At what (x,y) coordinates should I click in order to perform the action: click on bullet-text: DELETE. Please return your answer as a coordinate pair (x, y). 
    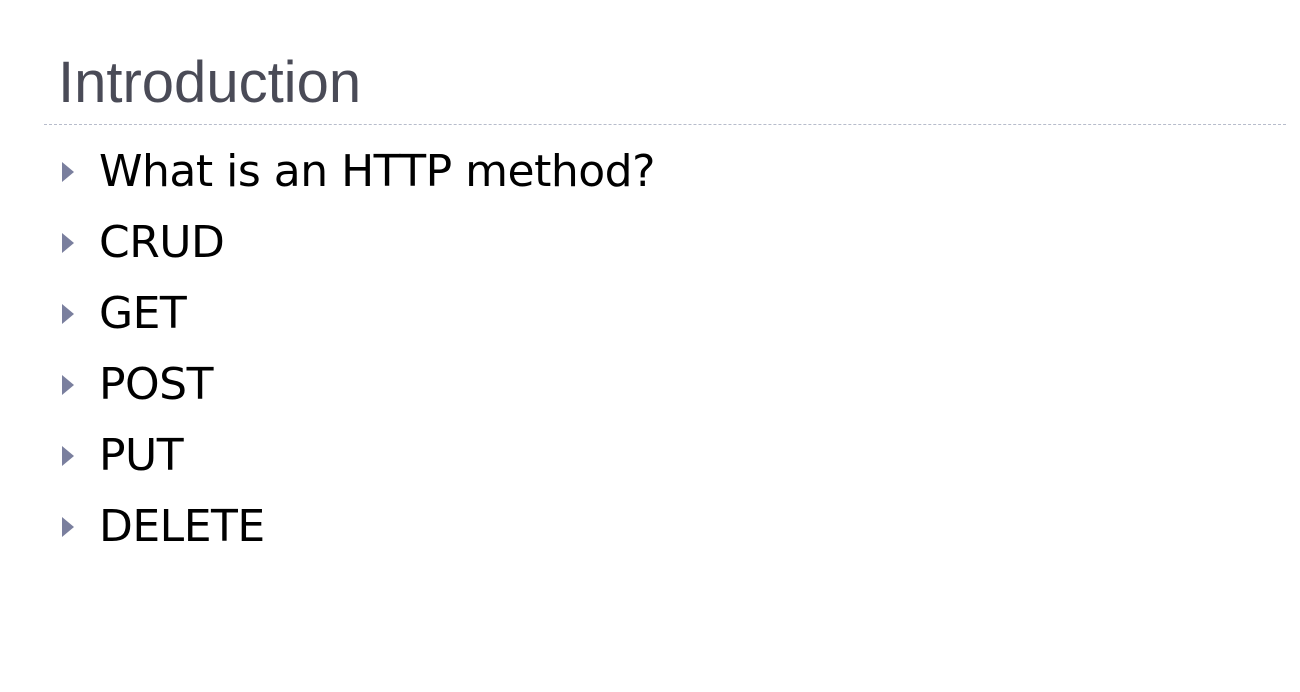
    Looking at the image, I should click on (182, 526).